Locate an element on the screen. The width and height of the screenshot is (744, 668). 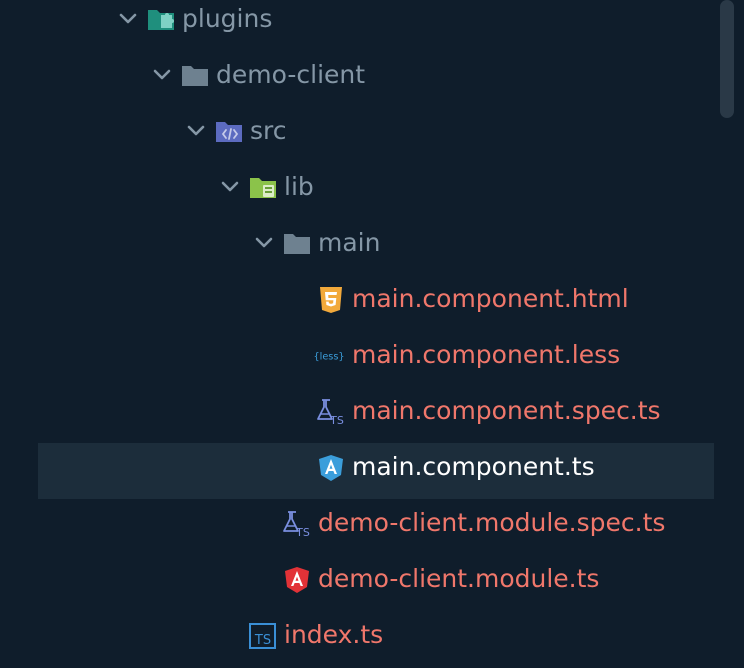
tree-item-label: main.component.ts is located at coordinates (473, 466).